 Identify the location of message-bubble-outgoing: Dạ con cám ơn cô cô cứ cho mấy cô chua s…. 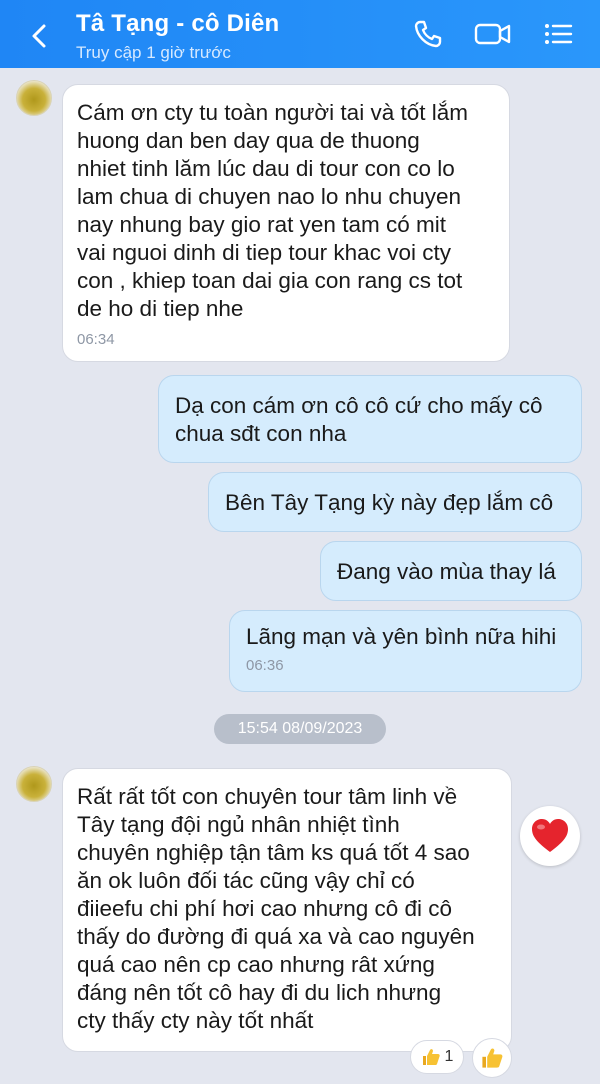
(370, 419).